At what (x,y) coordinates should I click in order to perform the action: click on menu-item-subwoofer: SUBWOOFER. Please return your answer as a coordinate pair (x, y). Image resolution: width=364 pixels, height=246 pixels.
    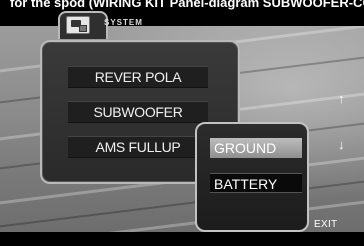
    Looking at the image, I should click on (138, 112).